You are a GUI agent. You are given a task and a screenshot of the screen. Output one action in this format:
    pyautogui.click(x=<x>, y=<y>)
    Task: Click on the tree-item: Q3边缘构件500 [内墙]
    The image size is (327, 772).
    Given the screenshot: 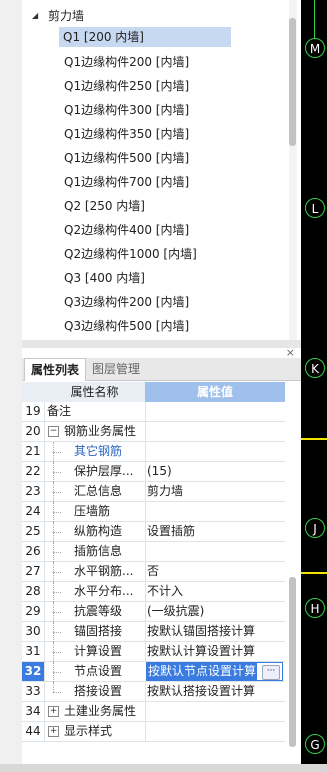 What is the action you would take?
    pyautogui.click(x=126, y=326)
    